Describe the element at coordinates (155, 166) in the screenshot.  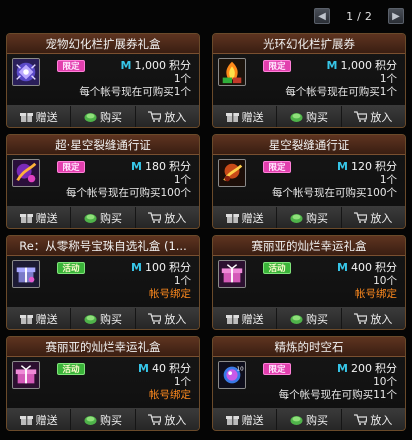
I see `price-value: 180` at that location.